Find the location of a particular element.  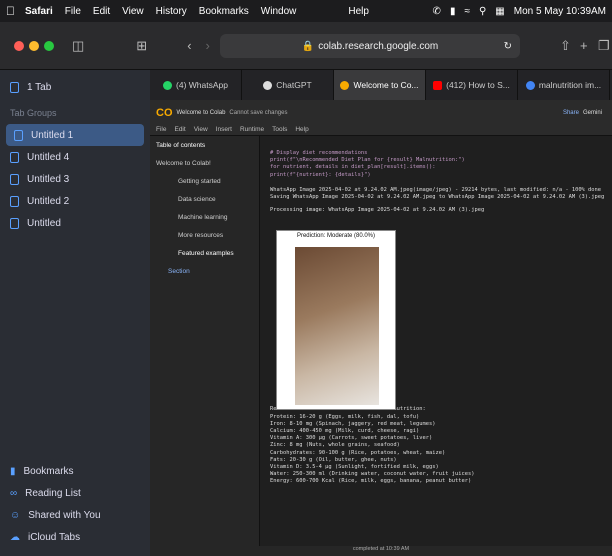

tab-overview-icon: ⊞ is located at coordinates (141, 46).